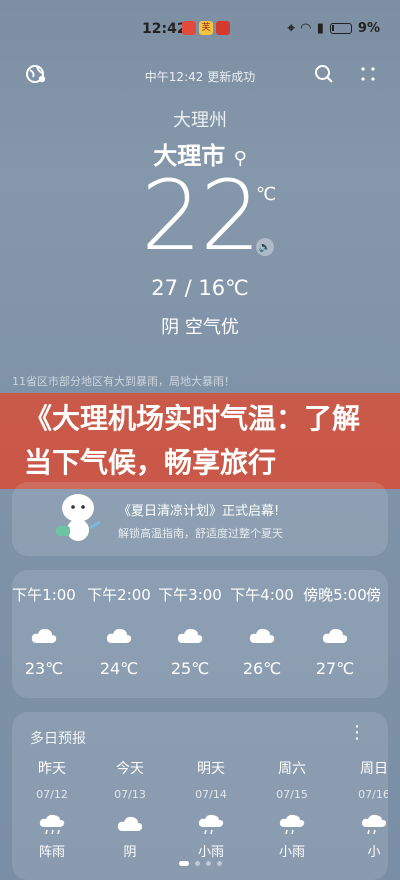 This screenshot has height=880, width=400. What do you see at coordinates (44, 595) in the screenshot?
I see `hour-time: 下午1:00` at bounding box center [44, 595].